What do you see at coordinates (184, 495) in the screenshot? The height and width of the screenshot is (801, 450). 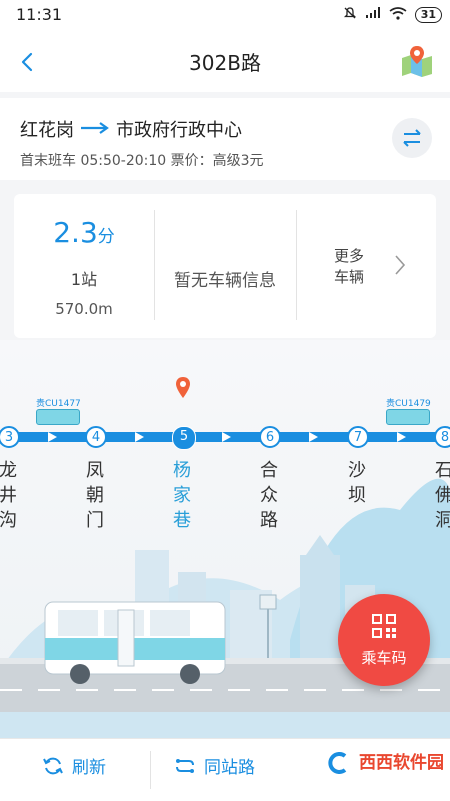 I see `station-name: 杨家巷` at bounding box center [184, 495].